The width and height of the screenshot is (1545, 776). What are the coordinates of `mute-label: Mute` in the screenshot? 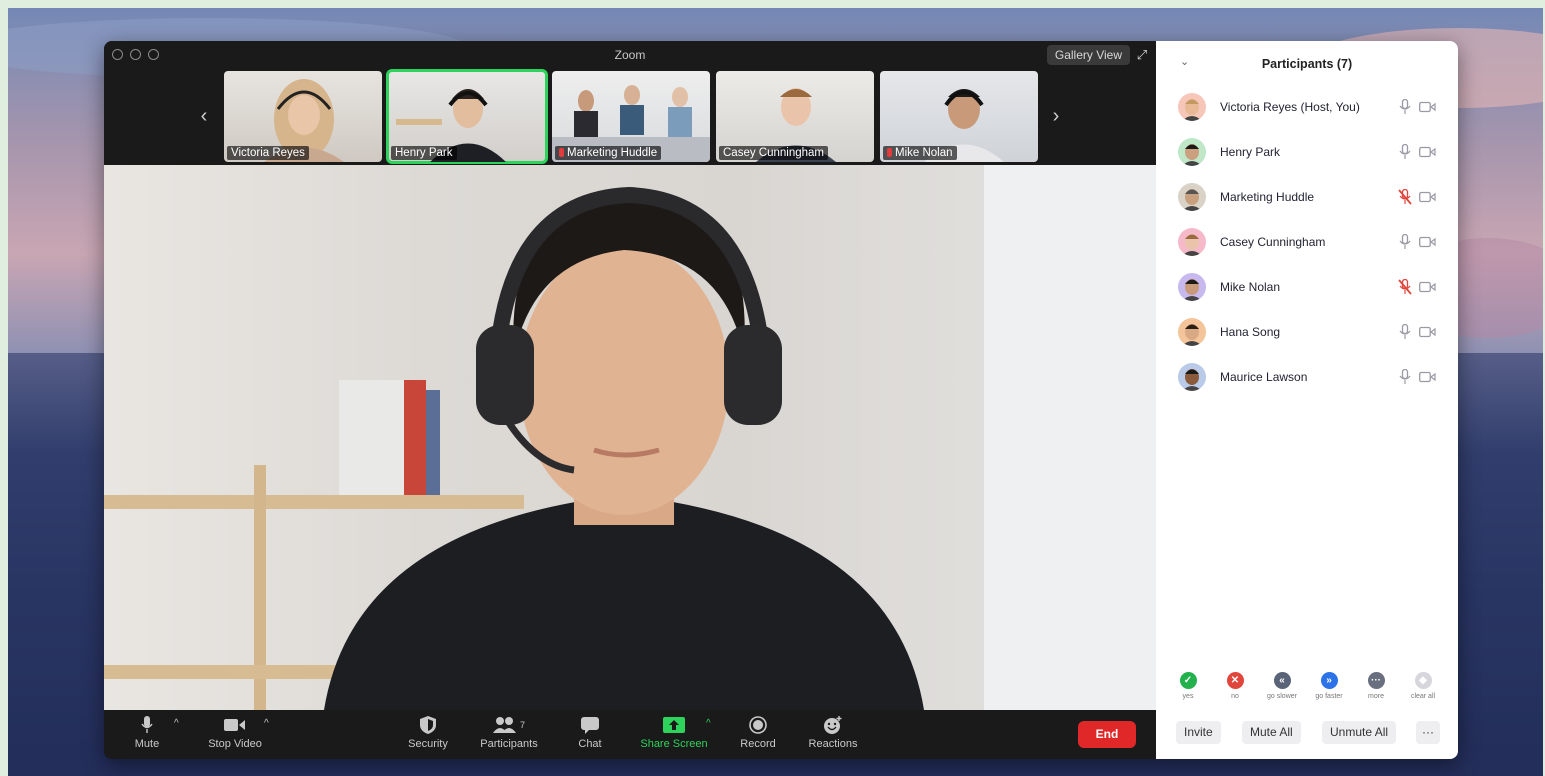 It's located at (147, 744).